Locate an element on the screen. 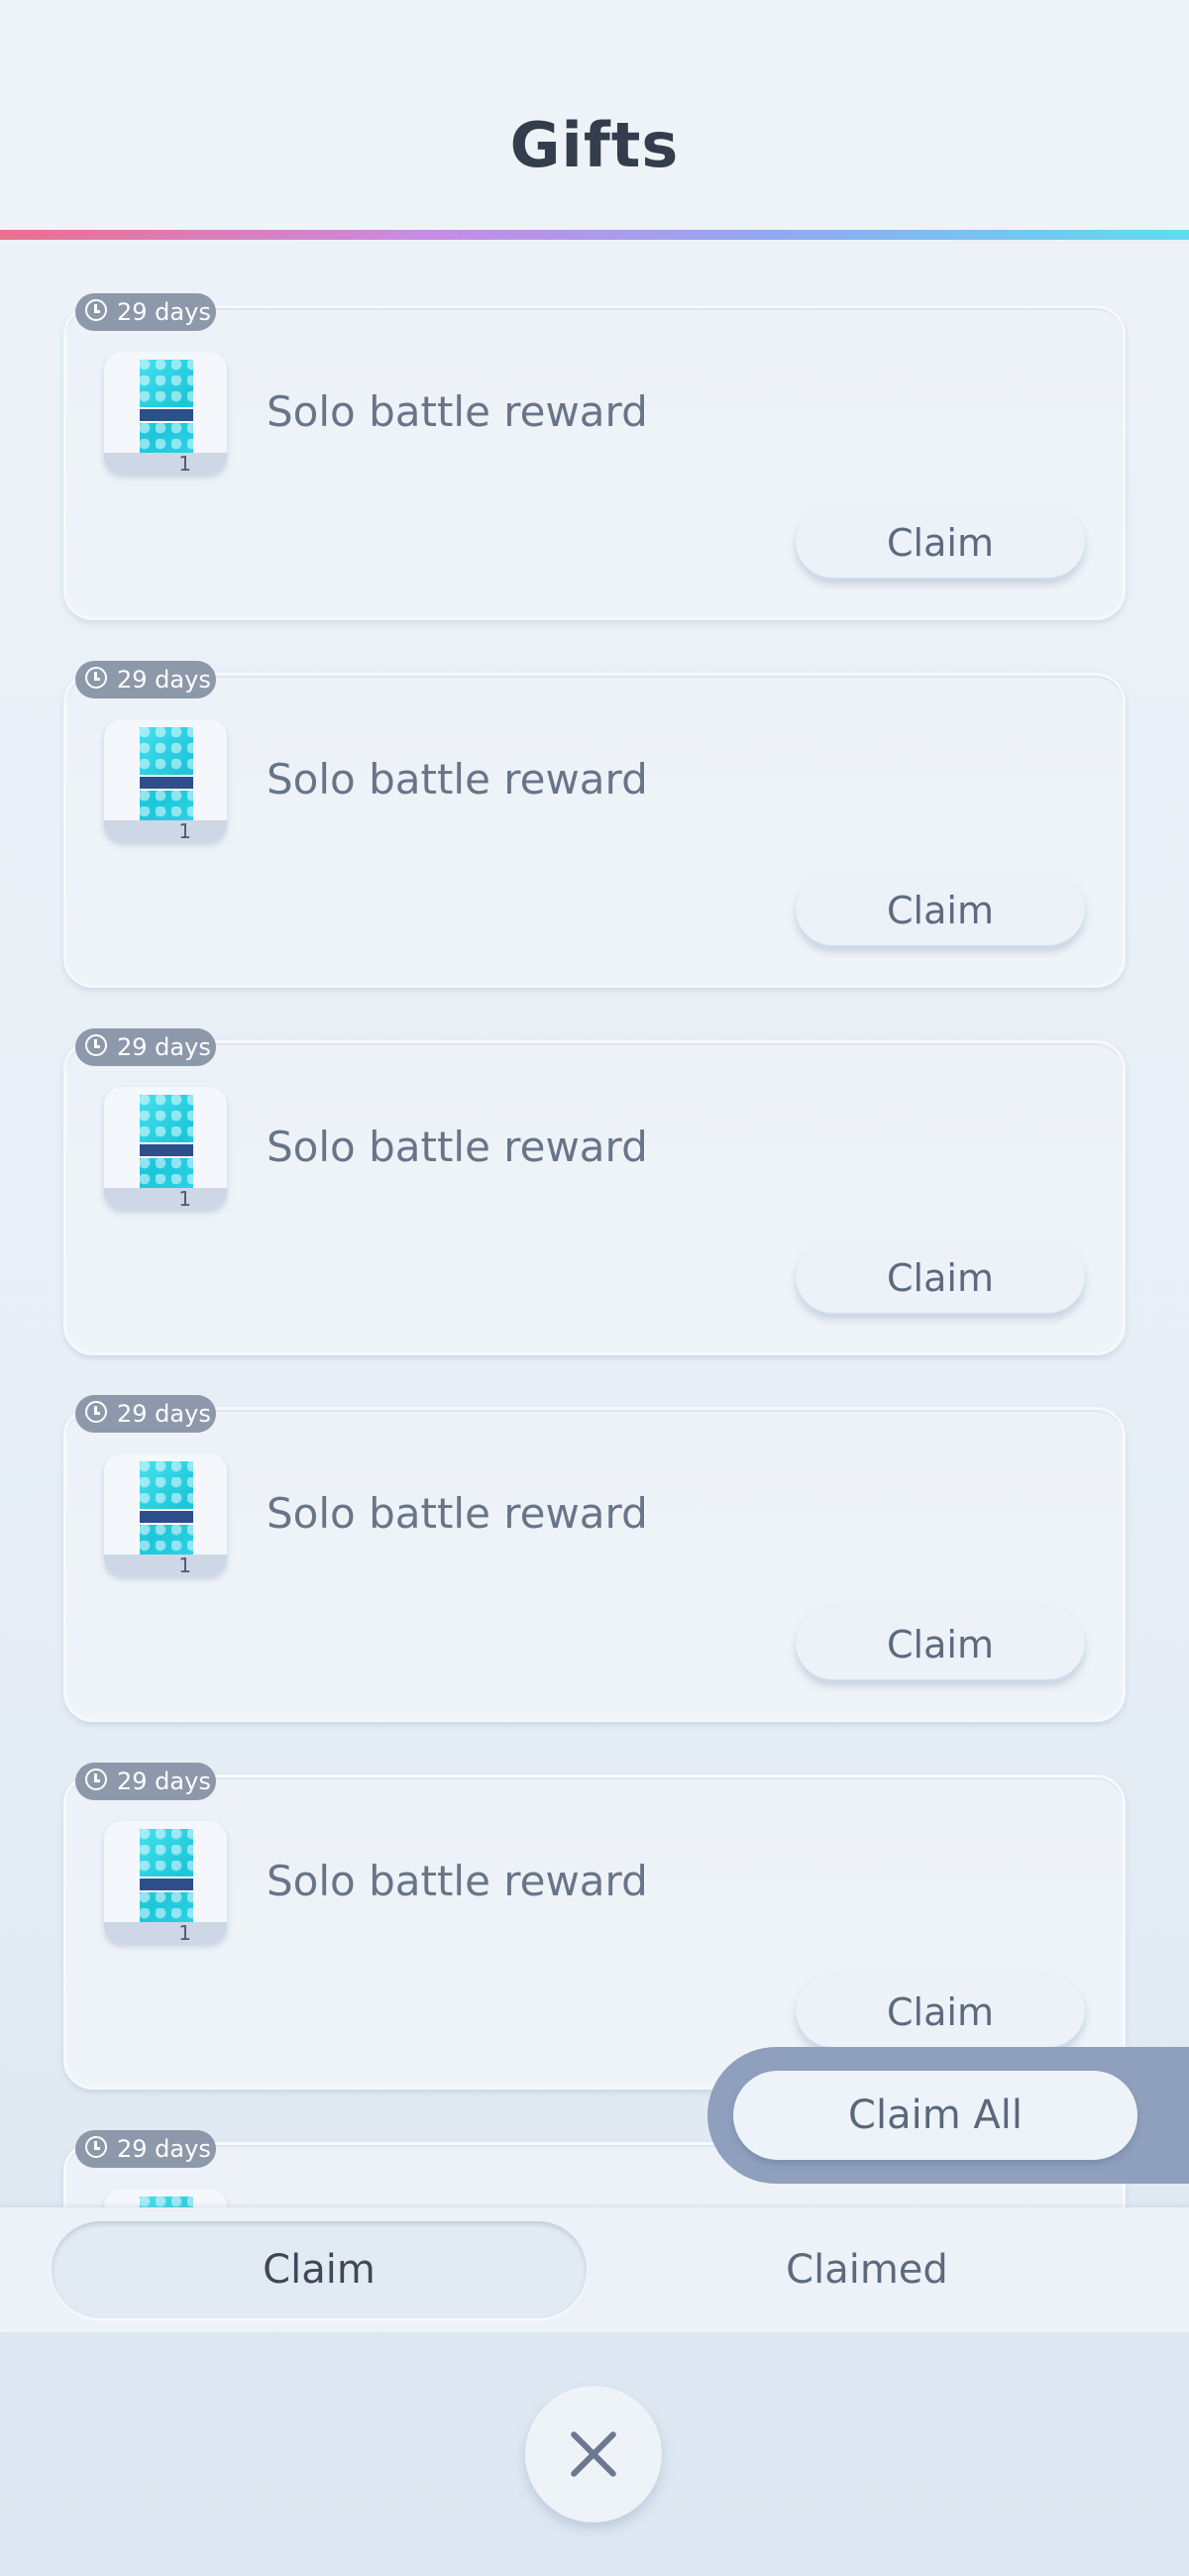  claim-all-panel: Claim All is located at coordinates (948, 2115).